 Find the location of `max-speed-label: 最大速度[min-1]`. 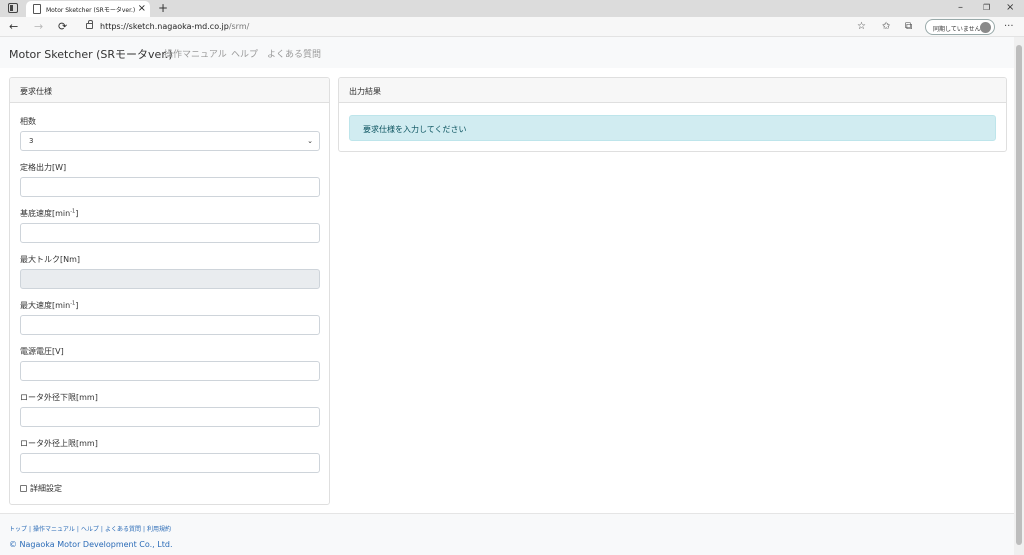

max-speed-label: 最大速度[min-1] is located at coordinates (49, 305).